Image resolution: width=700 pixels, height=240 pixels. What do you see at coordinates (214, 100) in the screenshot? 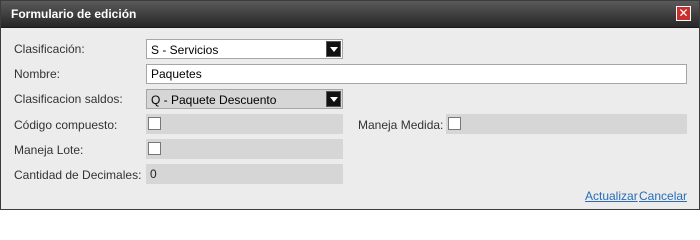
I see `clasificacion-saldos-value: Q - Paquete Descuento` at bounding box center [214, 100].